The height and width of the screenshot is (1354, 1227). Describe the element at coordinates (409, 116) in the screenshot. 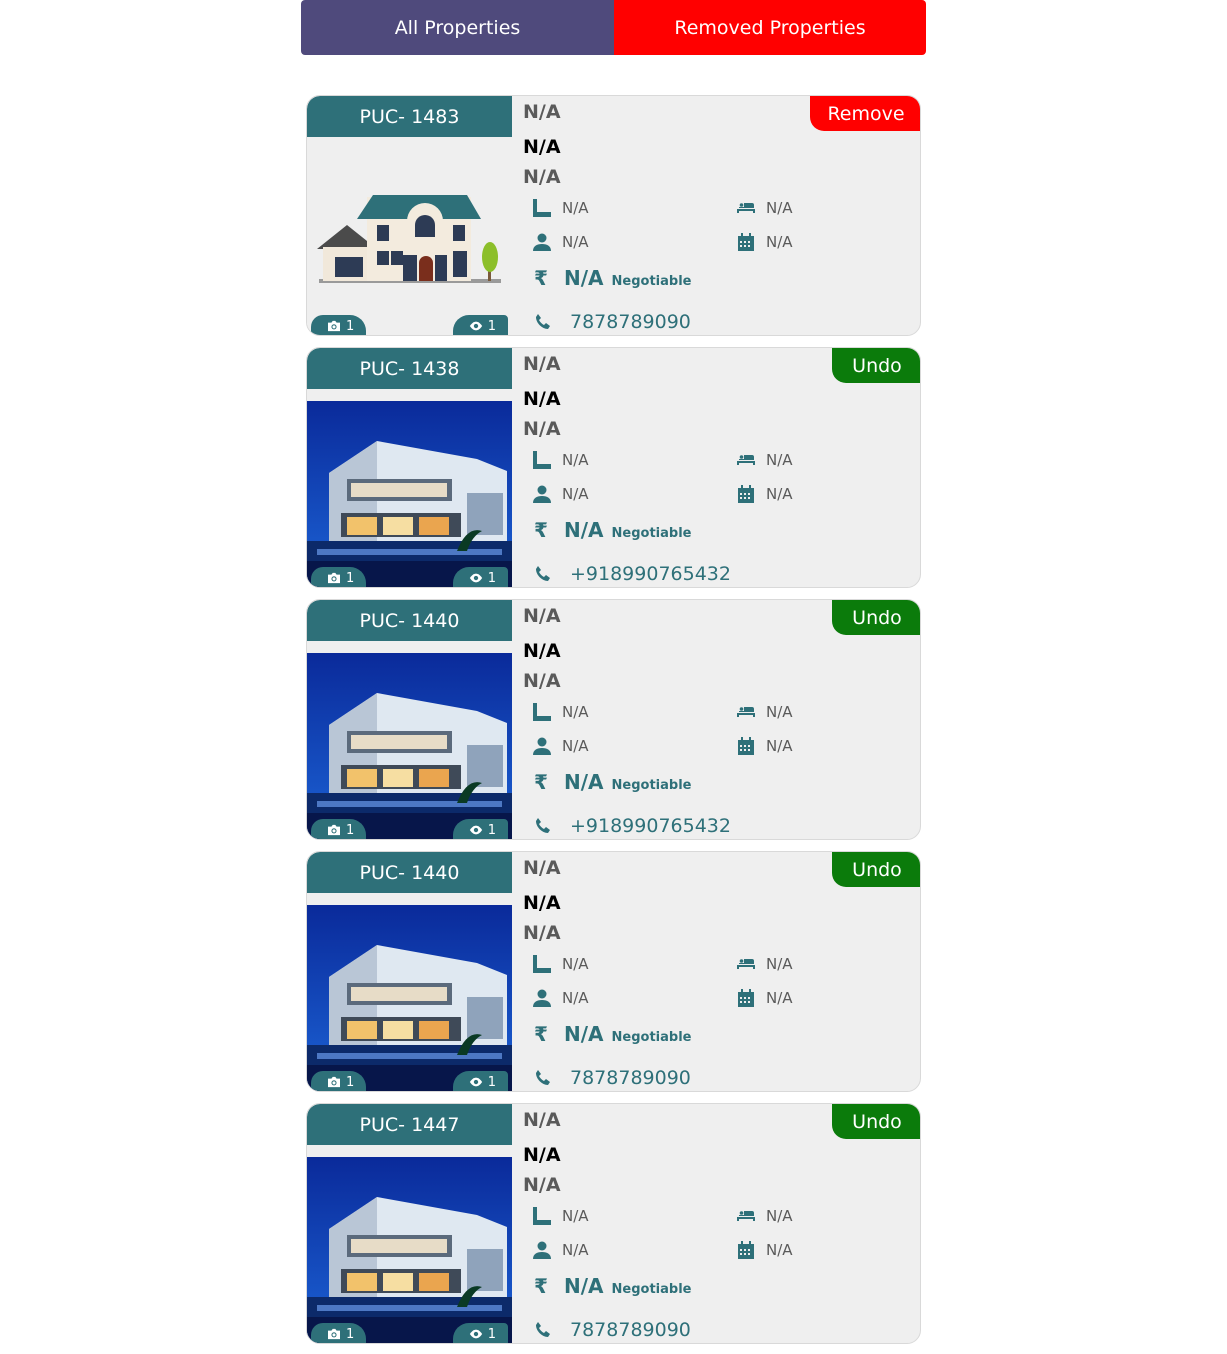

I see `property-code: PUC- 1483` at that location.